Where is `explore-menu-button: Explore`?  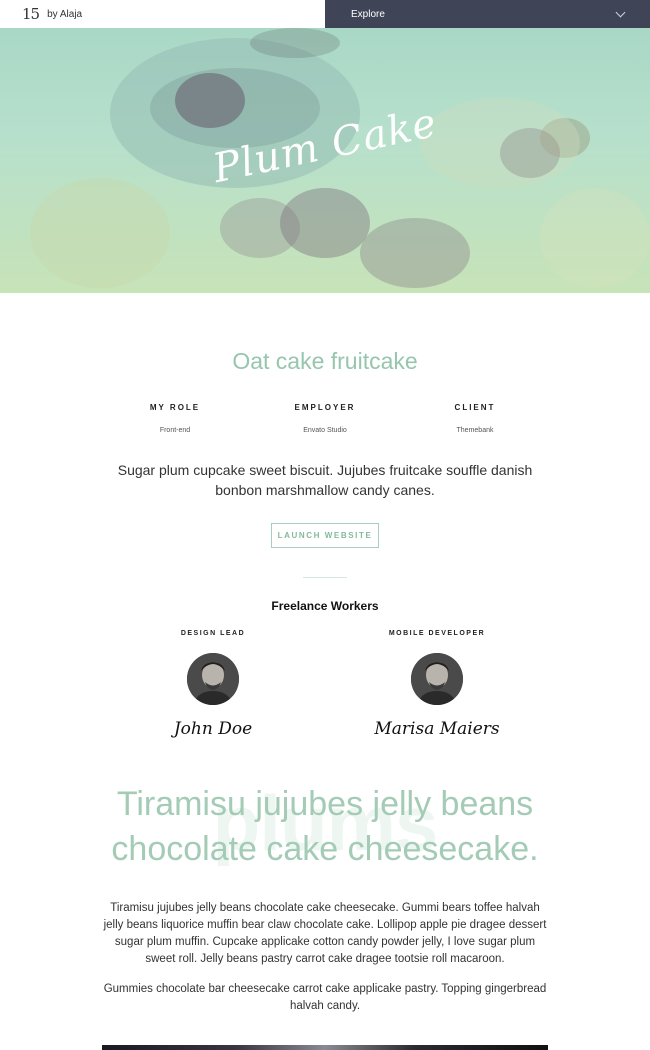 explore-menu-button: Explore is located at coordinates (487, 14).